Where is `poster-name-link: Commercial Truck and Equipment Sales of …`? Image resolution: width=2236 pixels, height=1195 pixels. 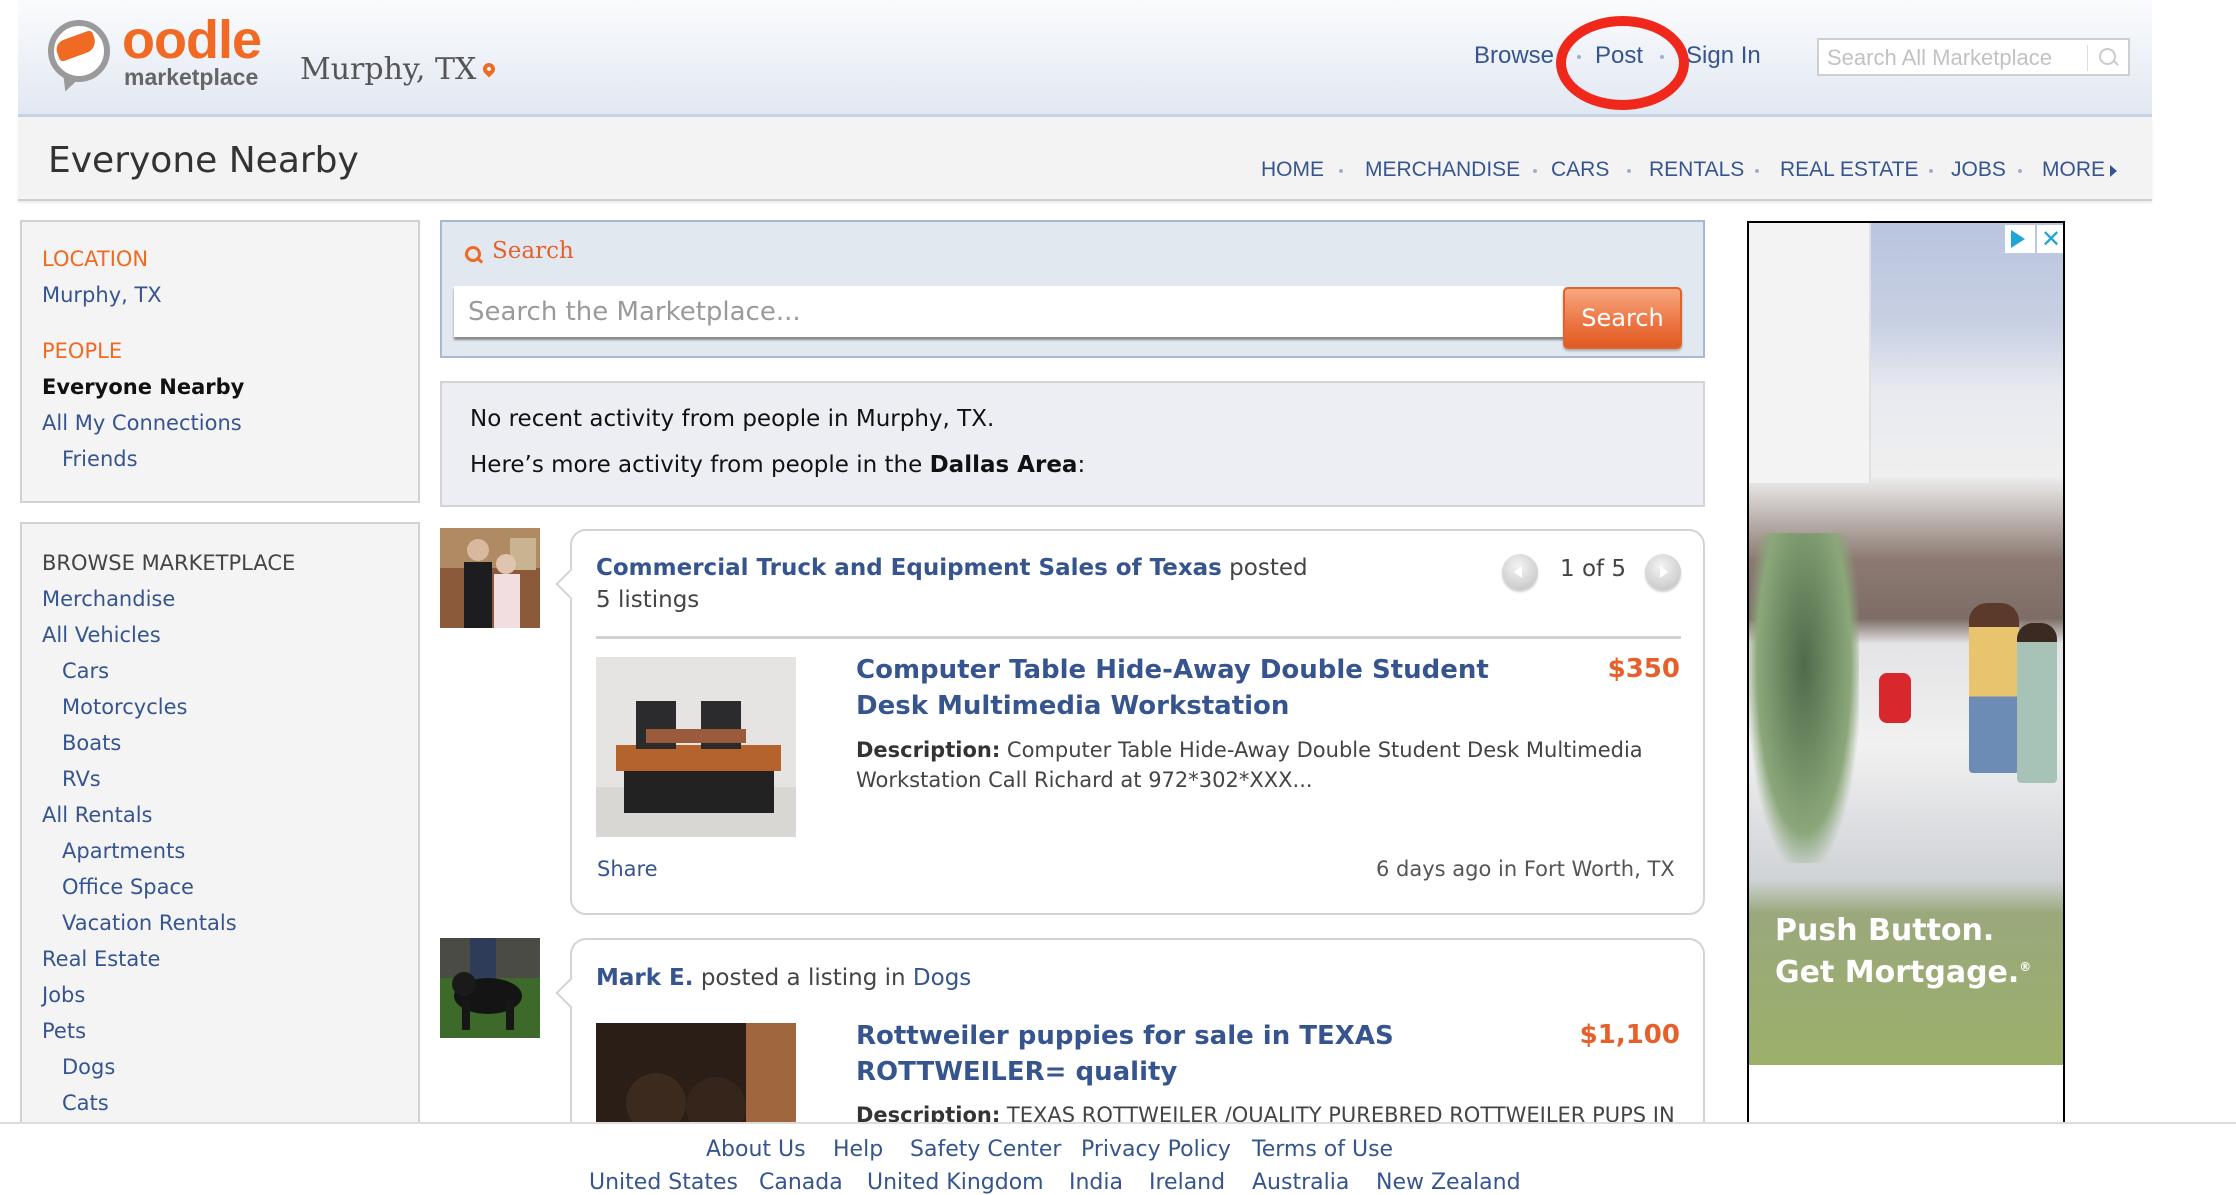 poster-name-link: Commercial Truck and Equipment Sales of … is located at coordinates (909, 568).